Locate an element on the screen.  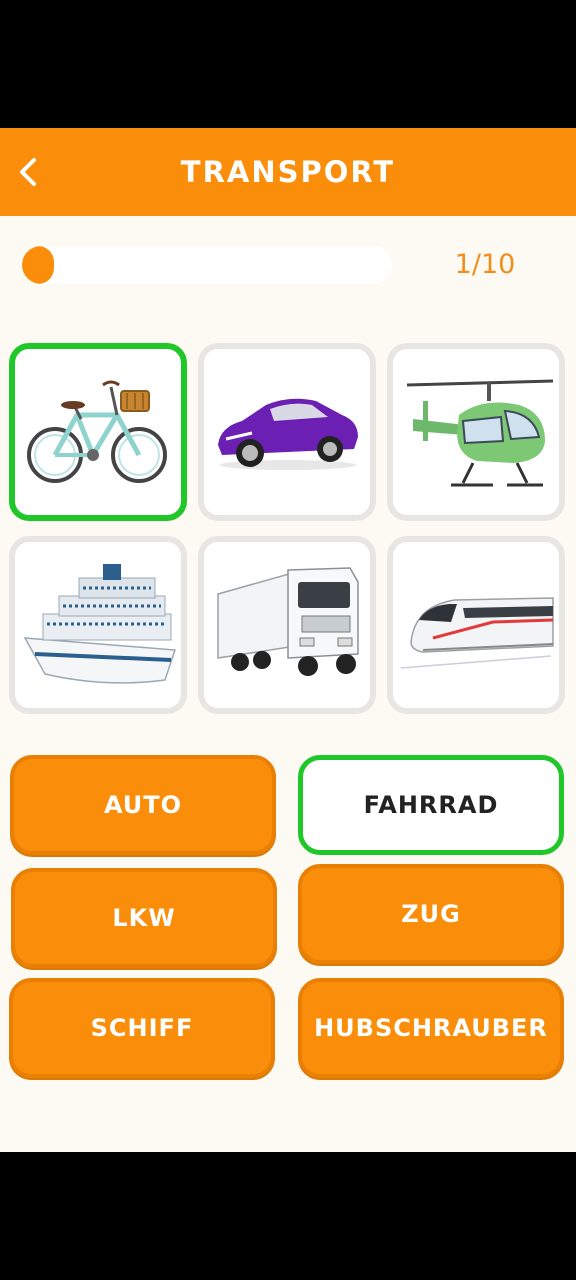
answer-label: FAHRRAD is located at coordinates (431, 805).